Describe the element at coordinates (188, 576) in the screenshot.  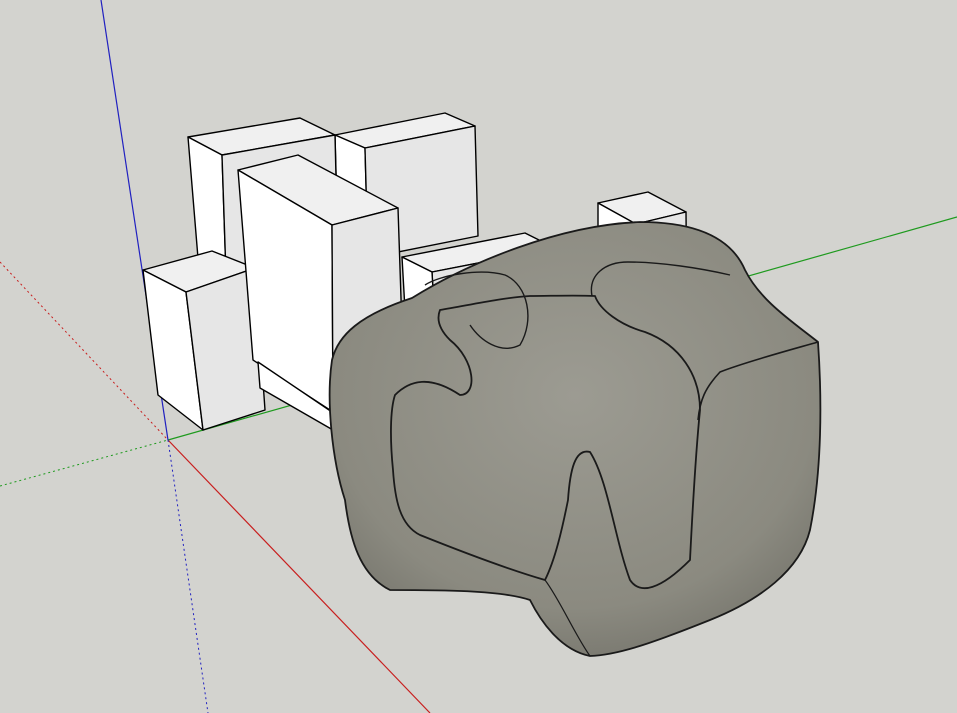
I see `blue-axis-dotted` at that location.